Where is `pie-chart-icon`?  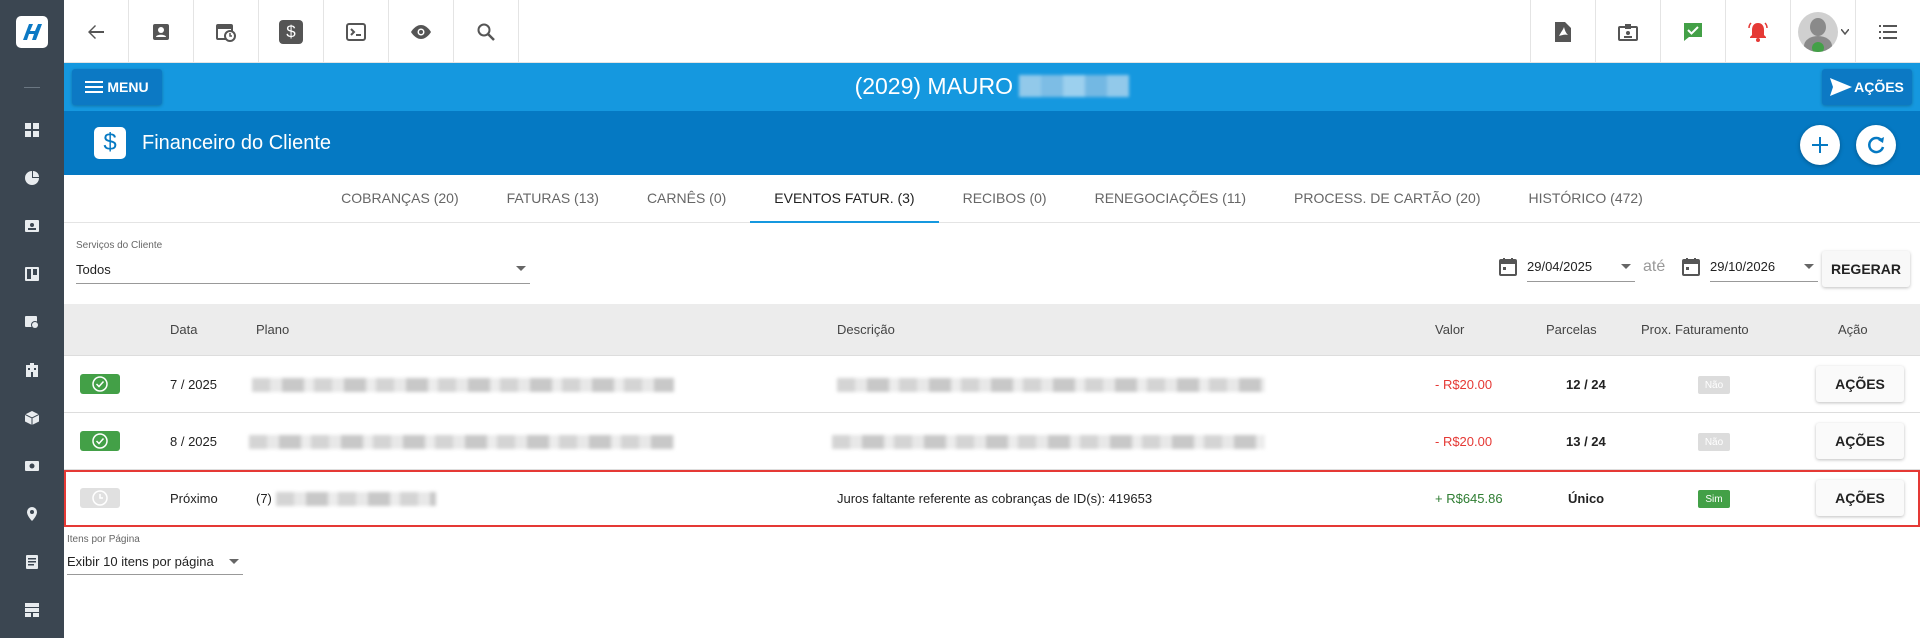 pie-chart-icon is located at coordinates (32, 178).